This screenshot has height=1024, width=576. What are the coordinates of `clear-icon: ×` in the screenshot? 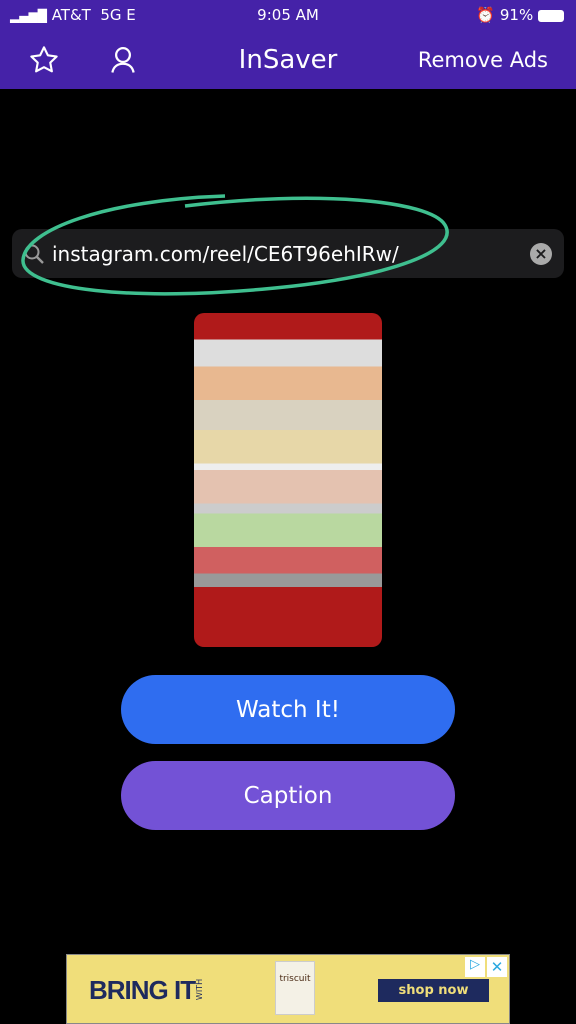 It's located at (541, 253).